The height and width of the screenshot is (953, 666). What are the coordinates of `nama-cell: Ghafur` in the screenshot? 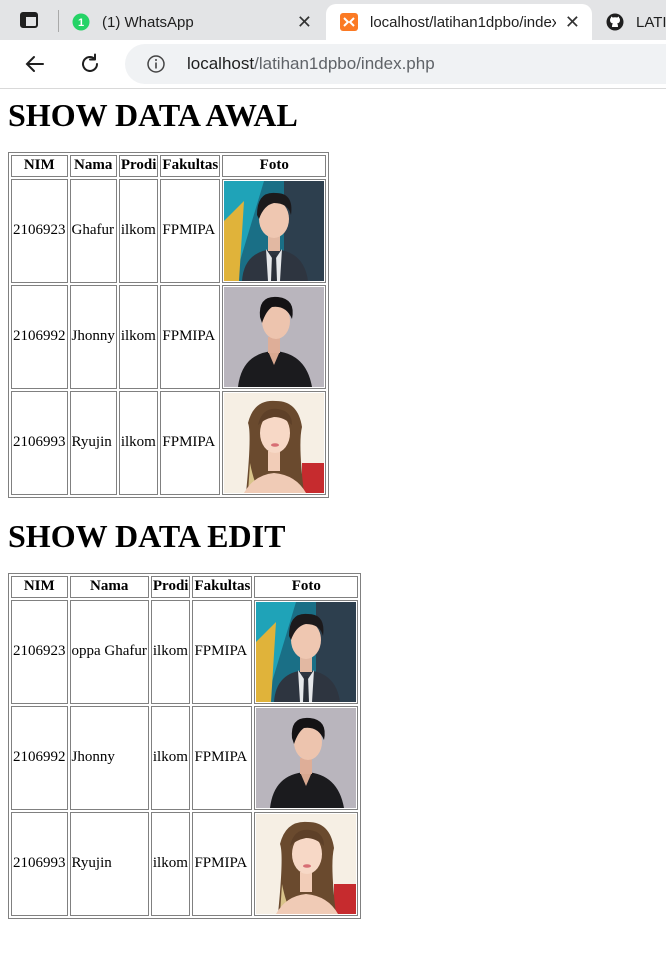 It's located at (93, 230).